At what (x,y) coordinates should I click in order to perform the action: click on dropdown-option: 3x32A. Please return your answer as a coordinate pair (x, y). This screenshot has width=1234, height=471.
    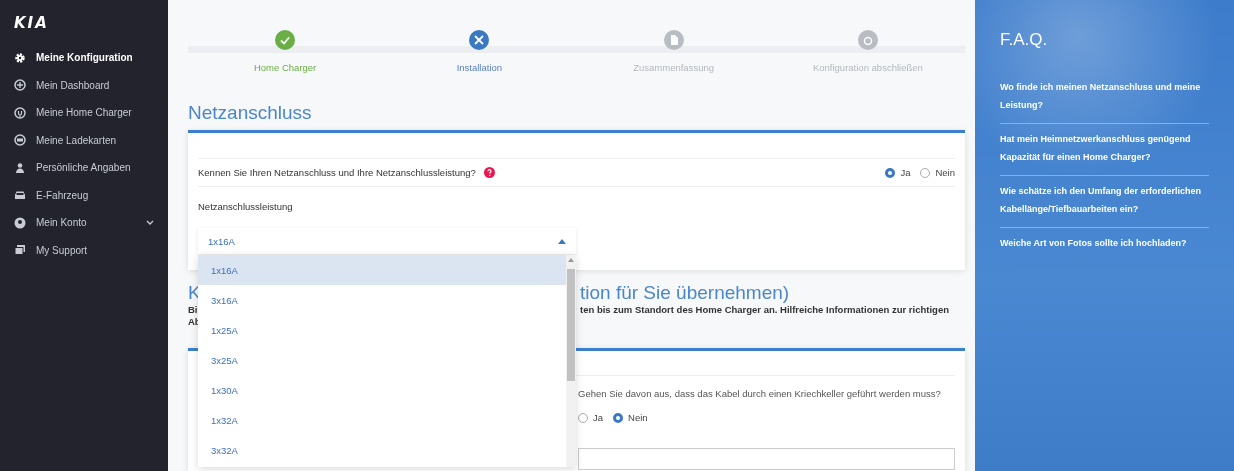
    Looking at the image, I should click on (382, 450).